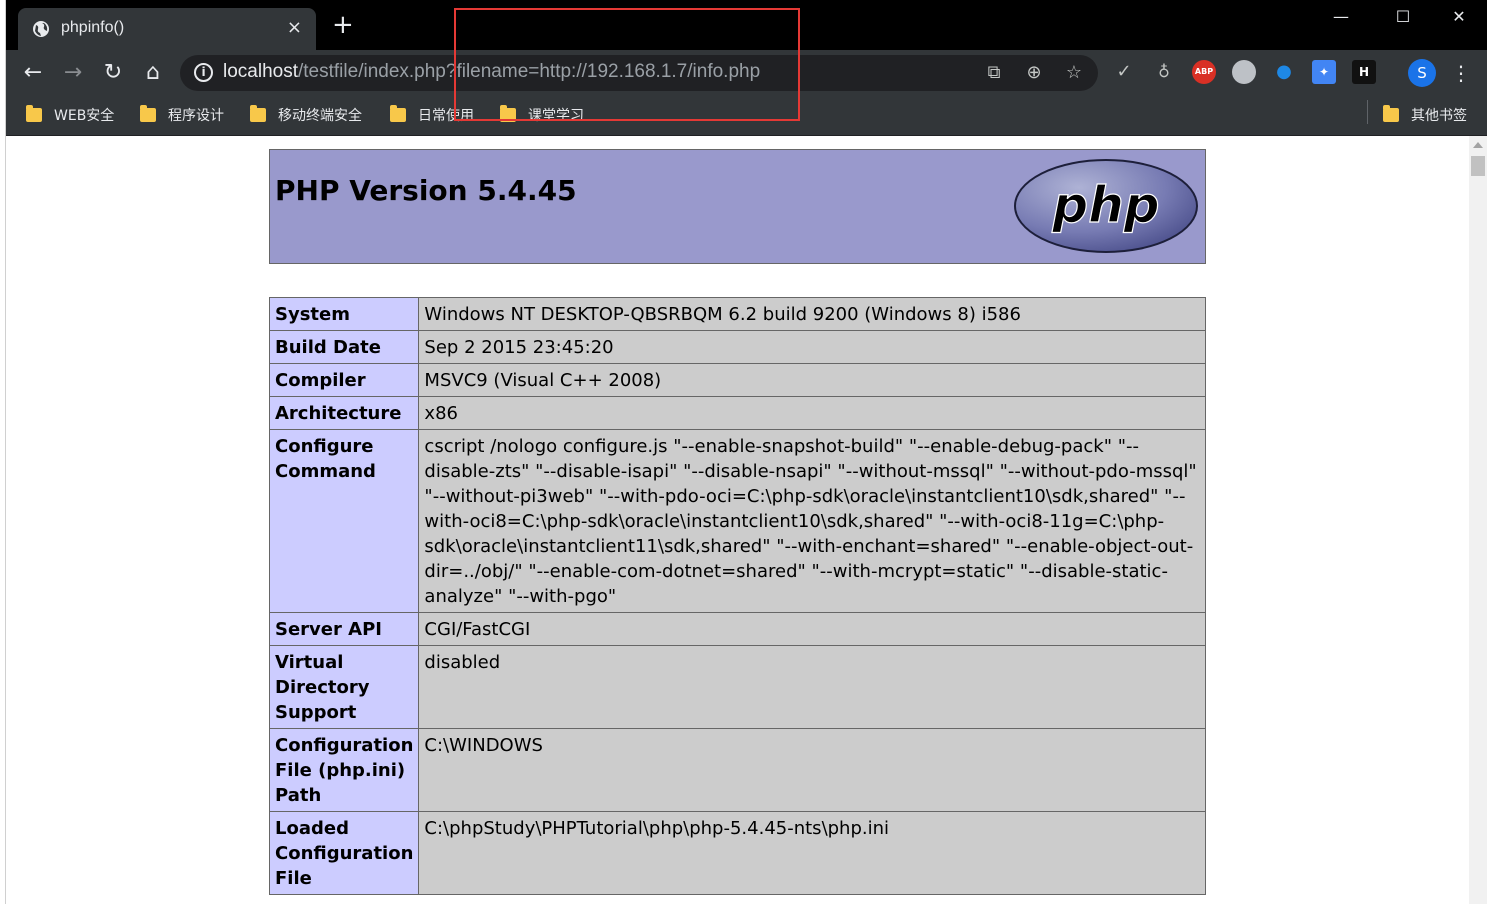  Describe the element at coordinates (426, 190) in the screenshot. I see `page-title: PHP Version 5.4.45` at that location.